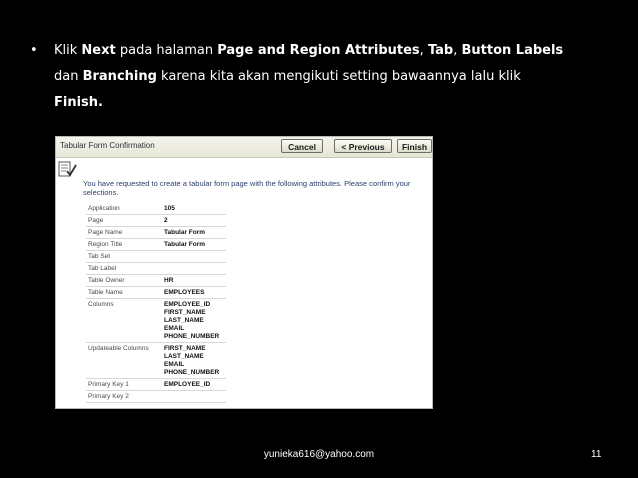  I want to click on attribute-label: Region Title, so click(124, 244).